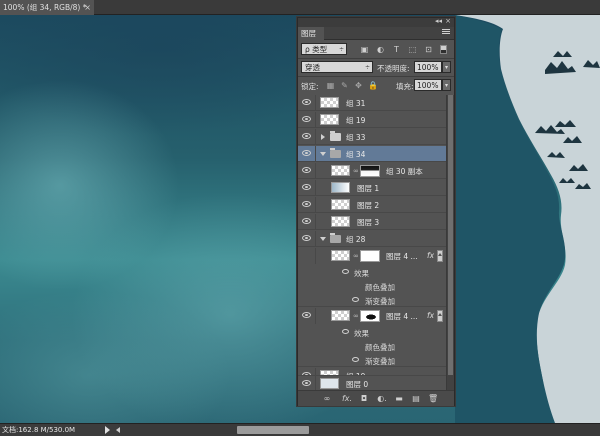  I want to click on opacity-input: 100%, so click(428, 67).